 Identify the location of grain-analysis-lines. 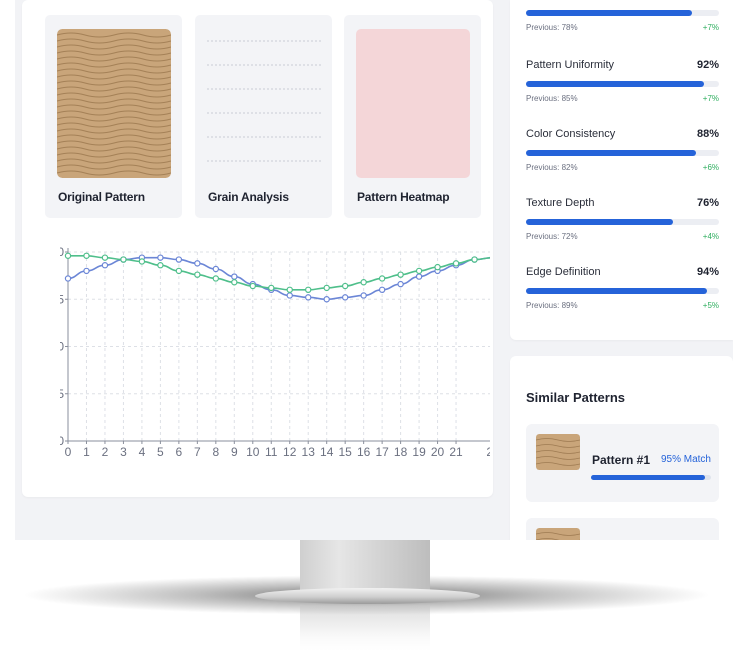
(264, 101).